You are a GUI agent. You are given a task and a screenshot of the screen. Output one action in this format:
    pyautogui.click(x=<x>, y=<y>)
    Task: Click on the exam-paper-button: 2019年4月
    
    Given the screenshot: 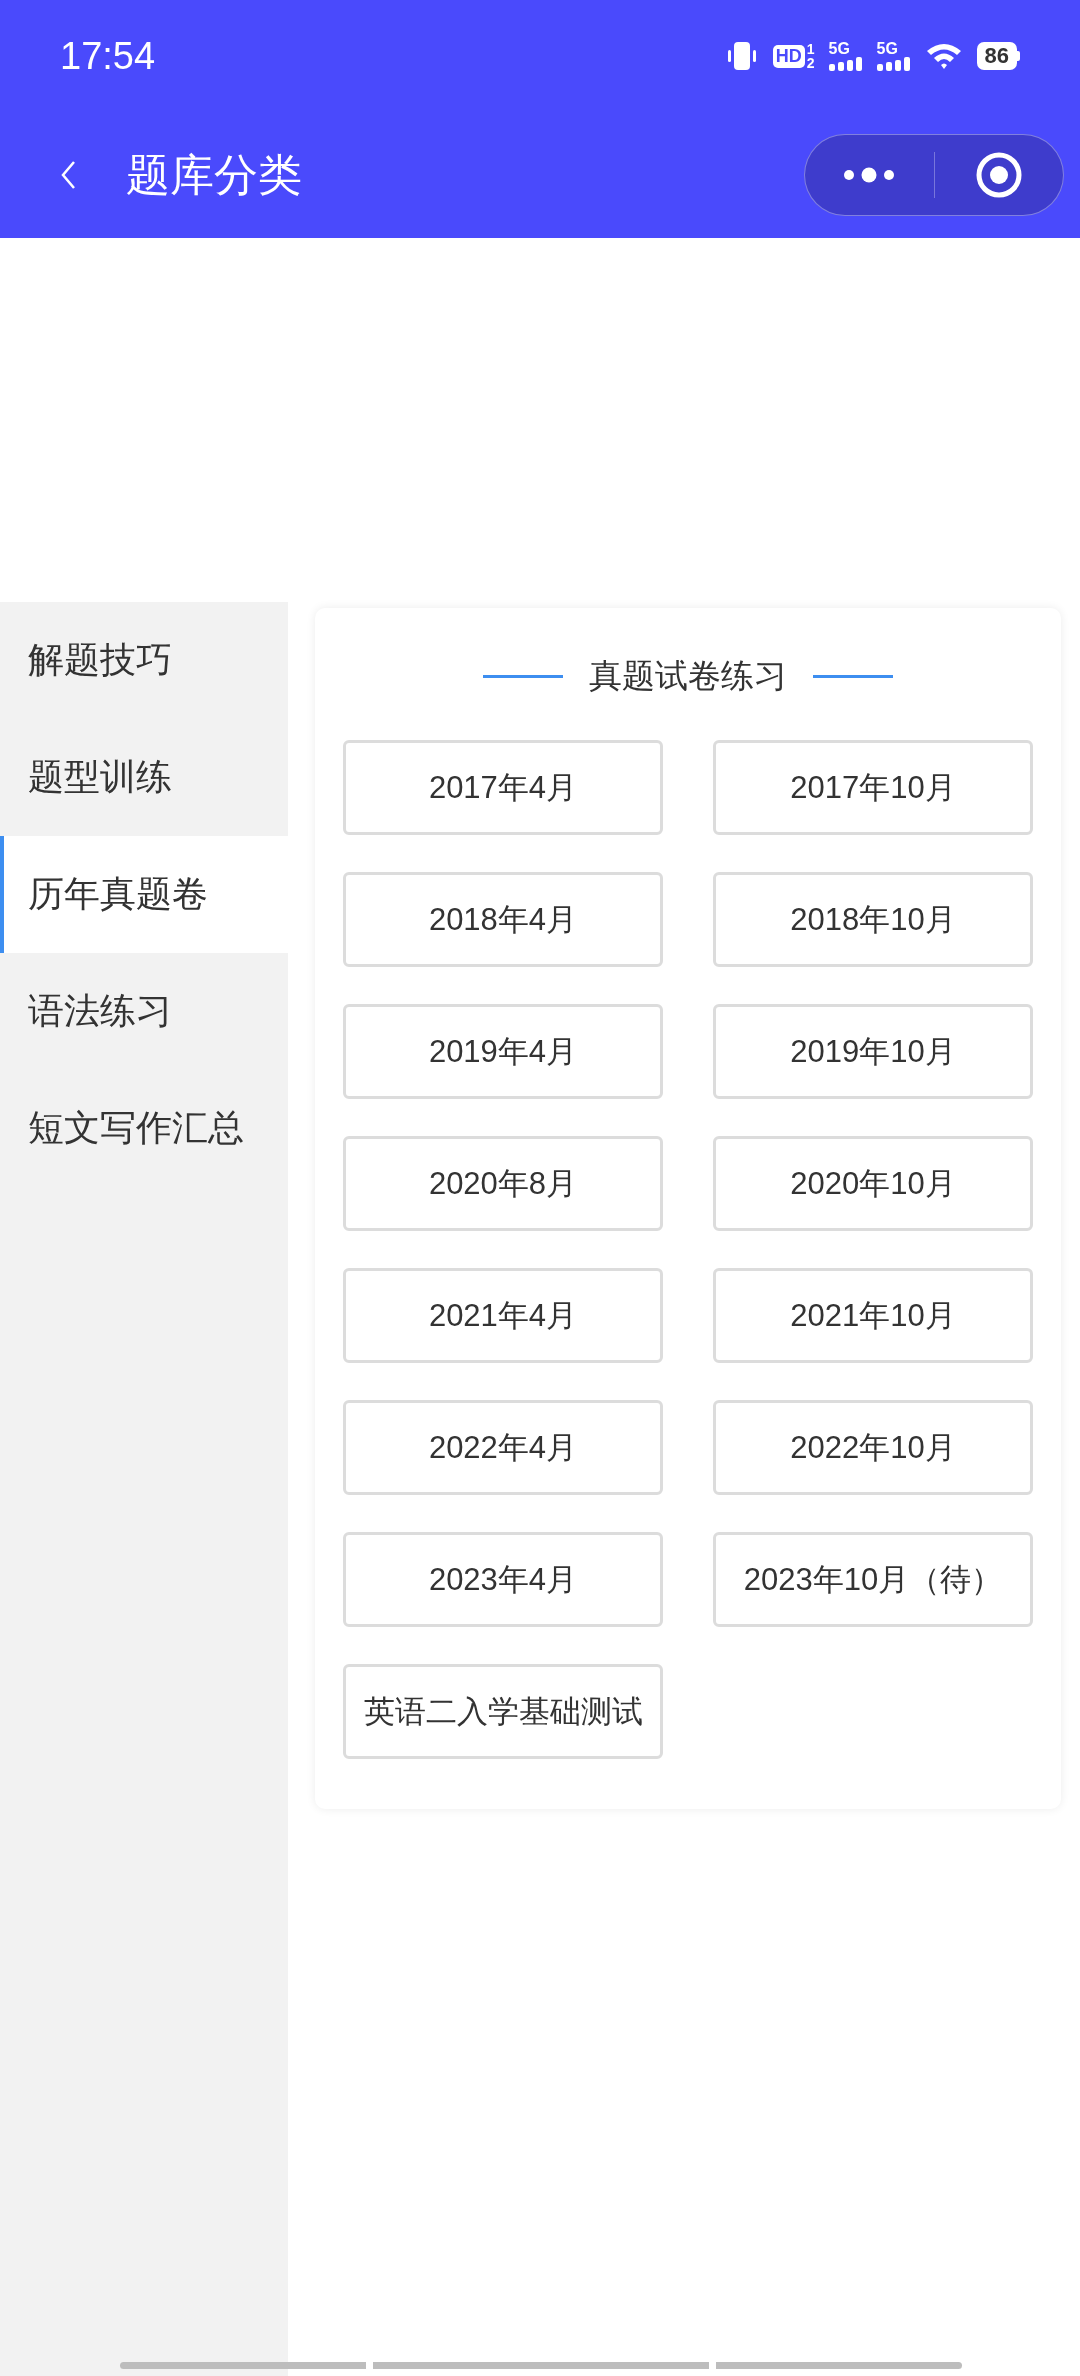 What is the action you would take?
    pyautogui.click(x=503, y=1051)
    